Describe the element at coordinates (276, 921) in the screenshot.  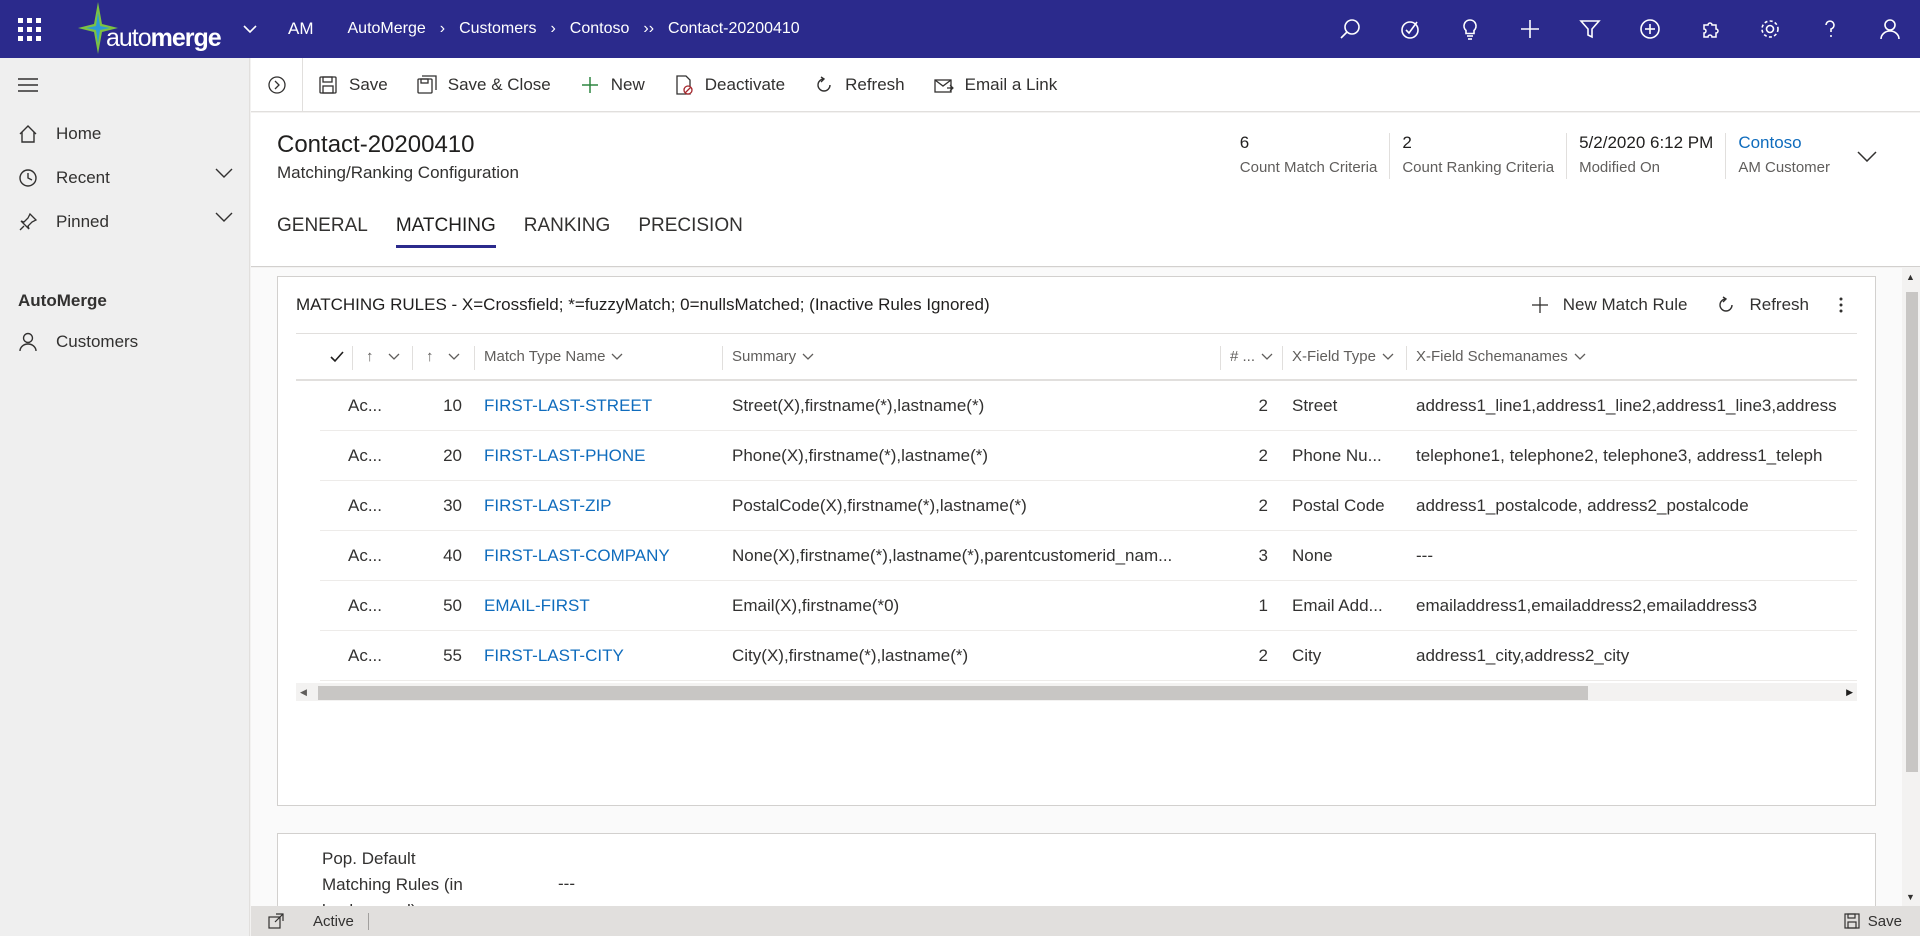
I see `open-new-window-button` at that location.